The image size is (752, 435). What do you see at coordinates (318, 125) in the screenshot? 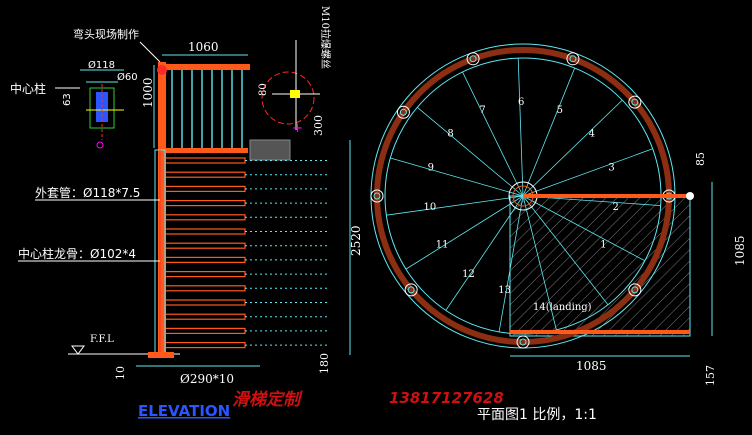
I see `dim-300: 300` at bounding box center [318, 125].